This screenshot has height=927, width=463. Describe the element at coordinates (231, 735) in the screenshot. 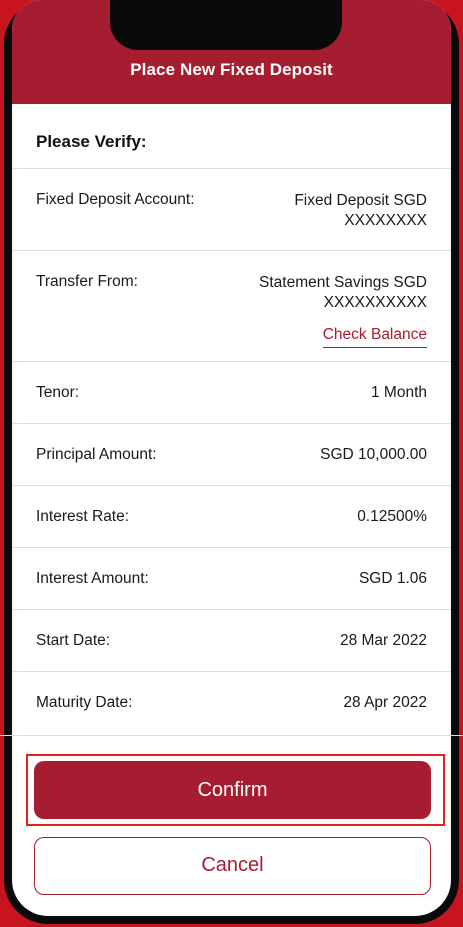

I see `footer-divider` at that location.